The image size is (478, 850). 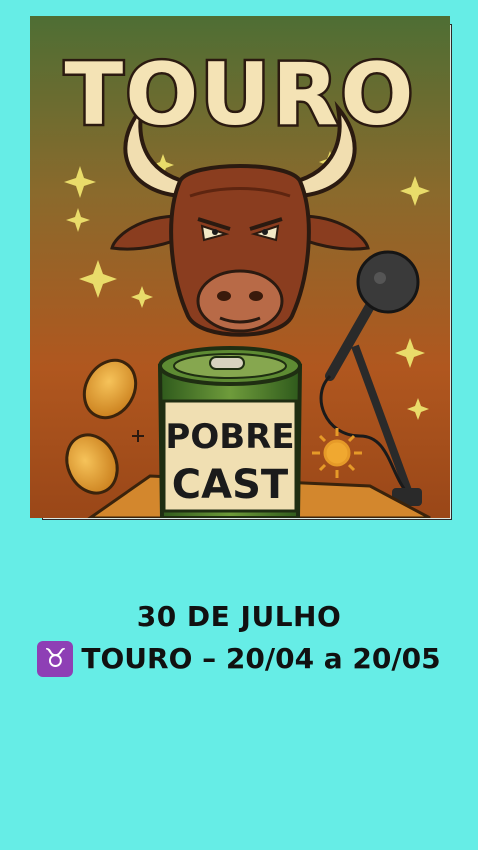 What do you see at coordinates (240, 95) in the screenshot?
I see `cover-title: TOURO` at bounding box center [240, 95].